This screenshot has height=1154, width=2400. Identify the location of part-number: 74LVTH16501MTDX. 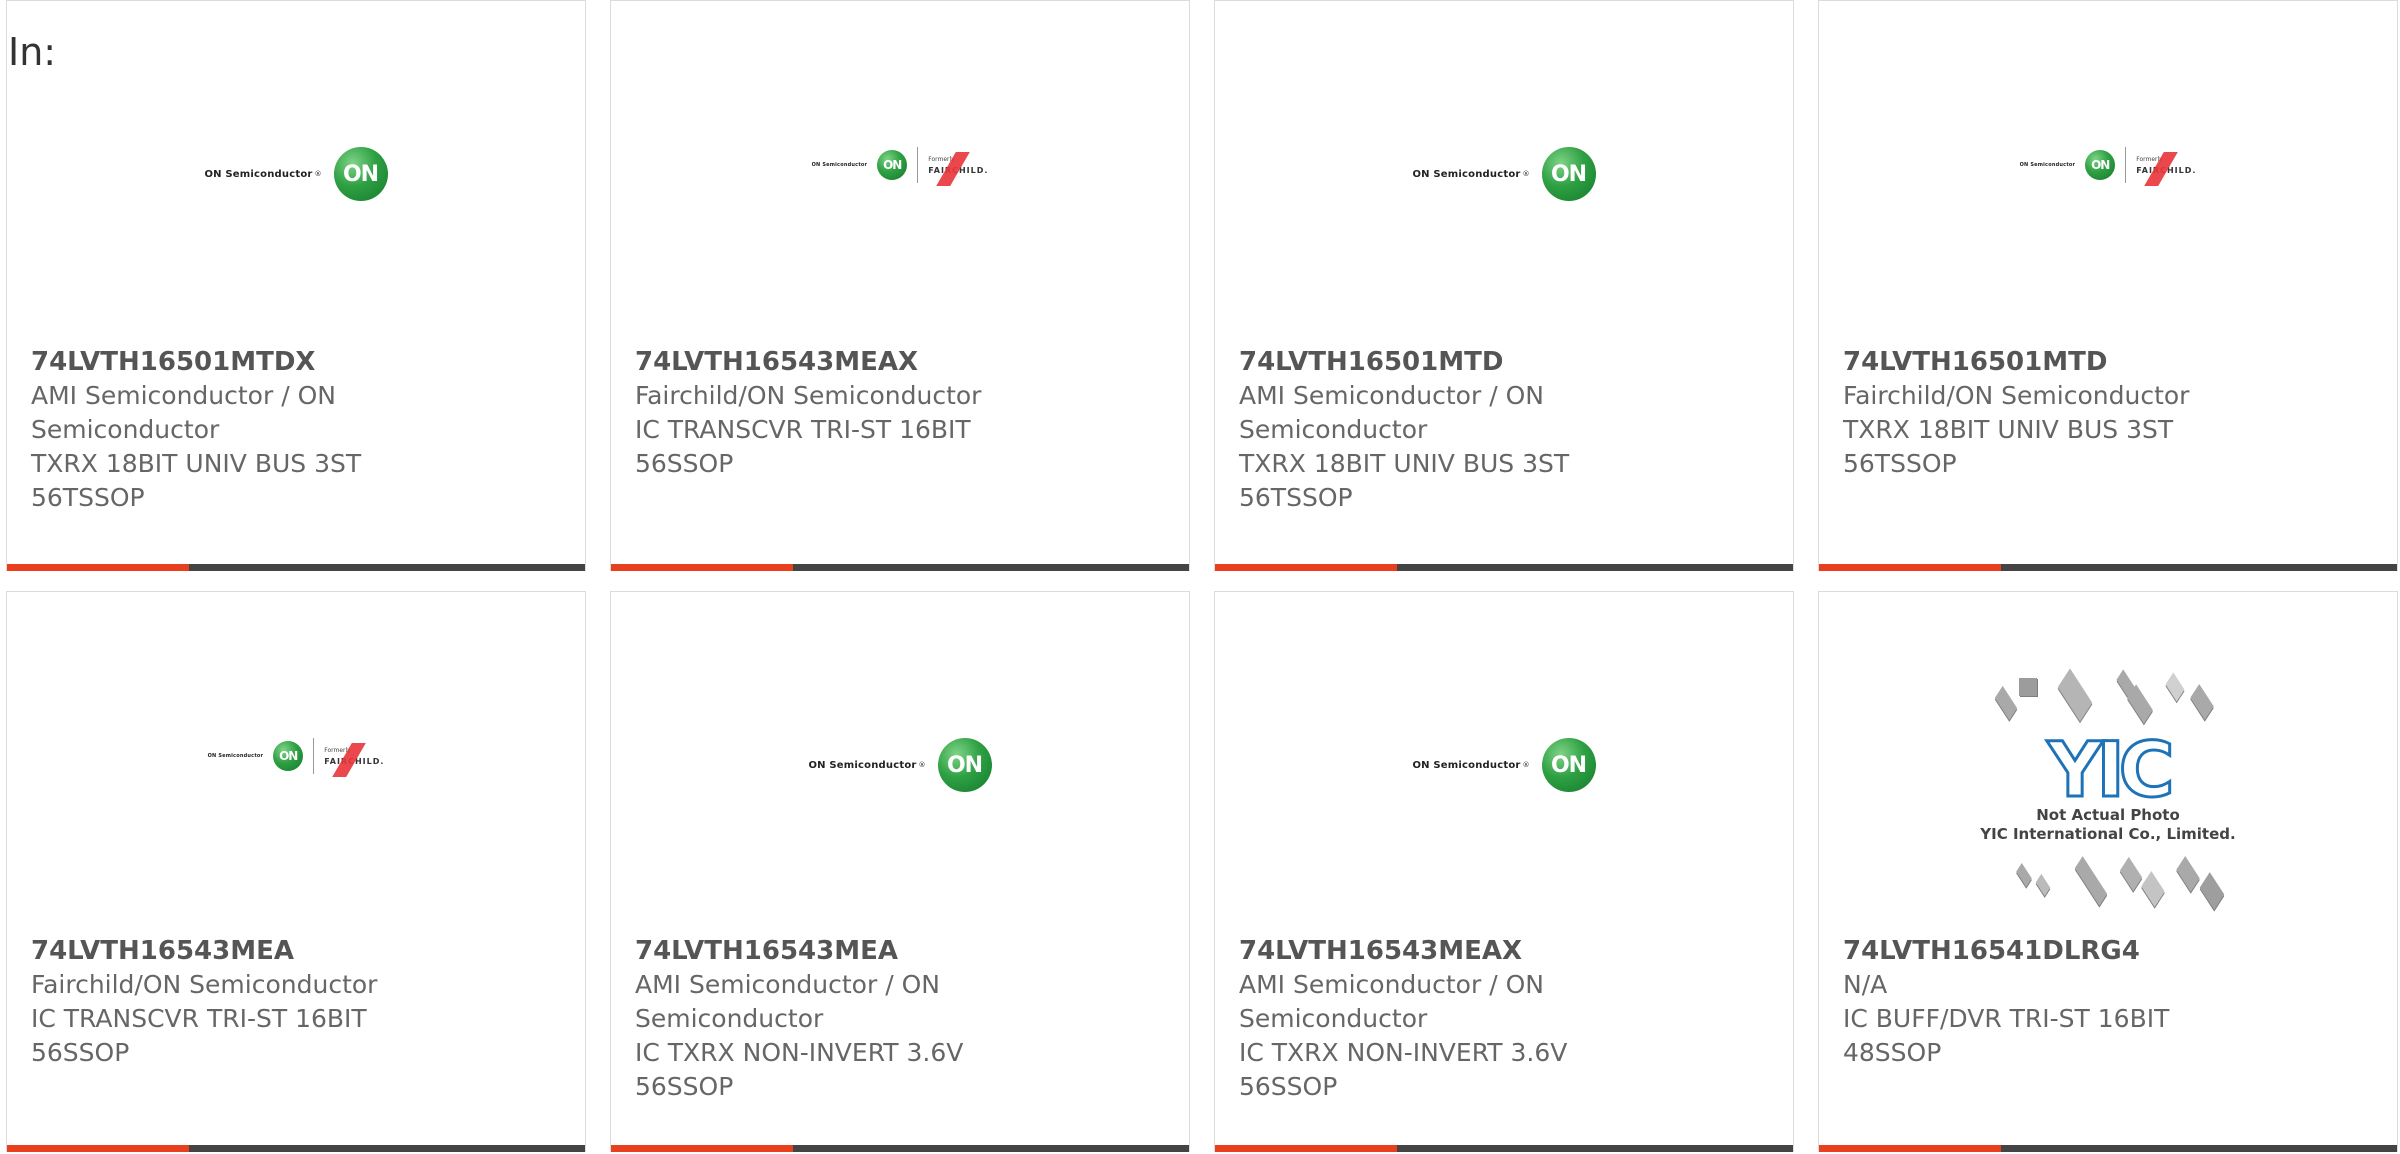
(301, 362).